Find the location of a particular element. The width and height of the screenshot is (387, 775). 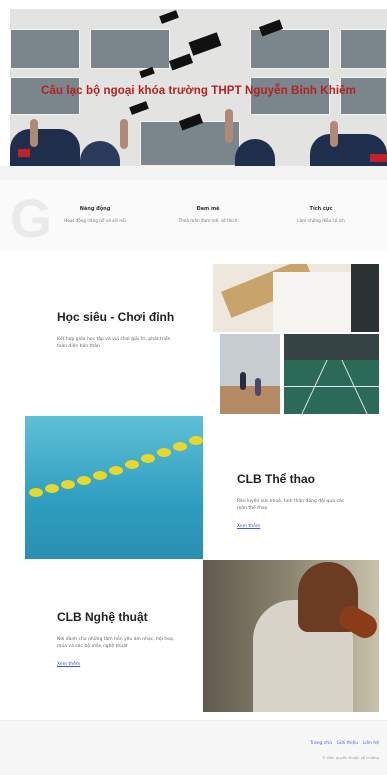

photo-study is located at coordinates (282, 298).